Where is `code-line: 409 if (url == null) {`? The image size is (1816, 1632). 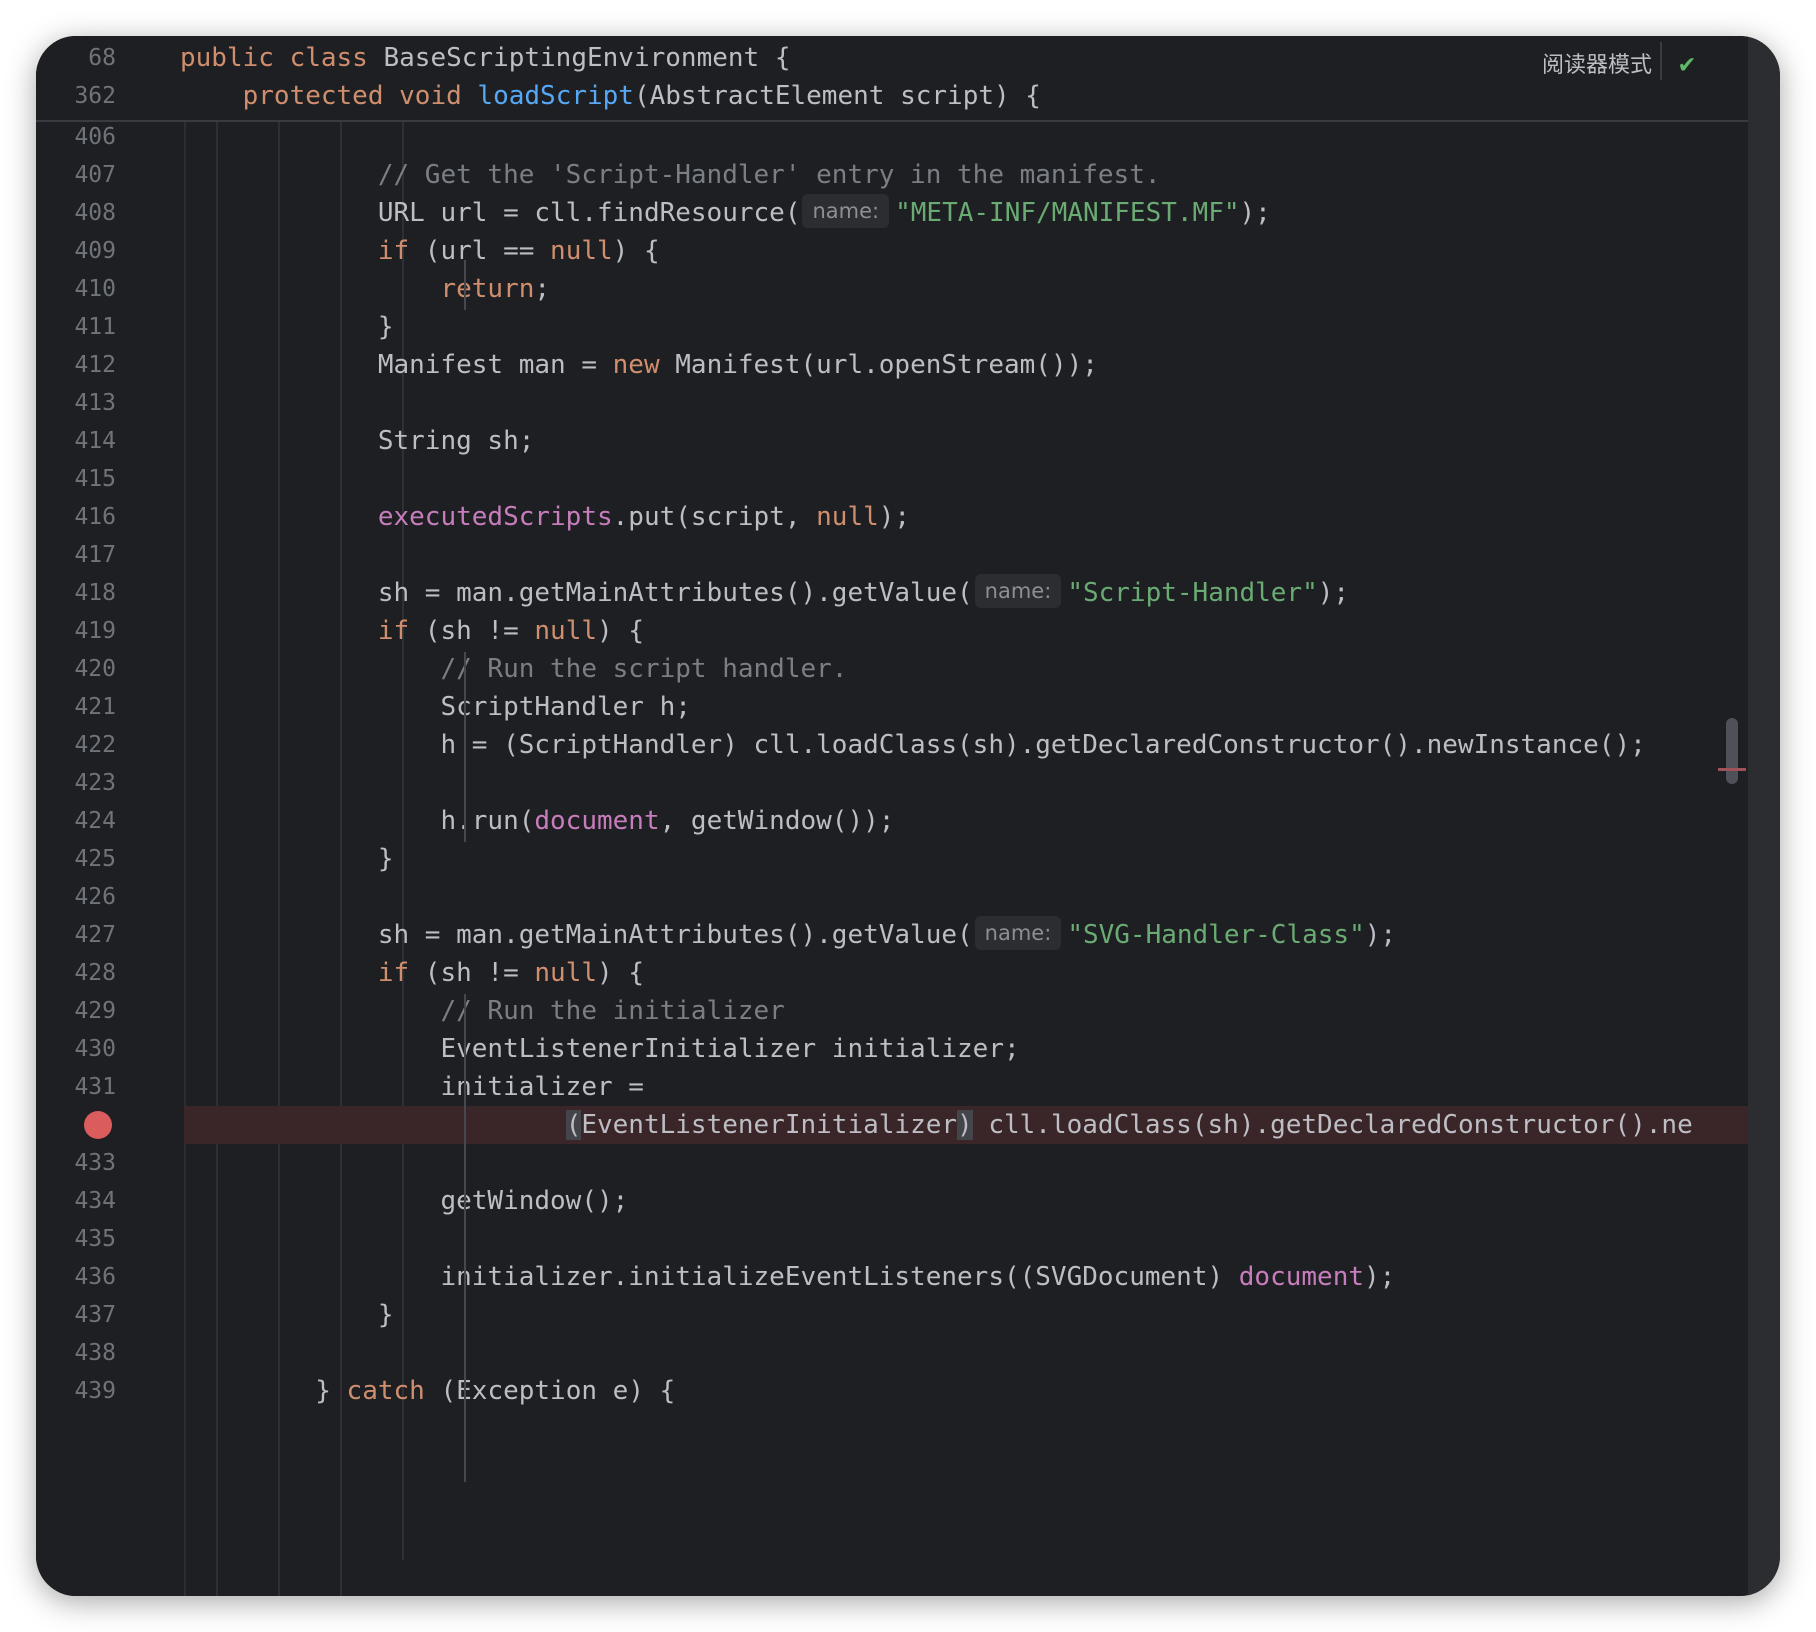 code-line: 409 if (url == null) { is located at coordinates (892, 251).